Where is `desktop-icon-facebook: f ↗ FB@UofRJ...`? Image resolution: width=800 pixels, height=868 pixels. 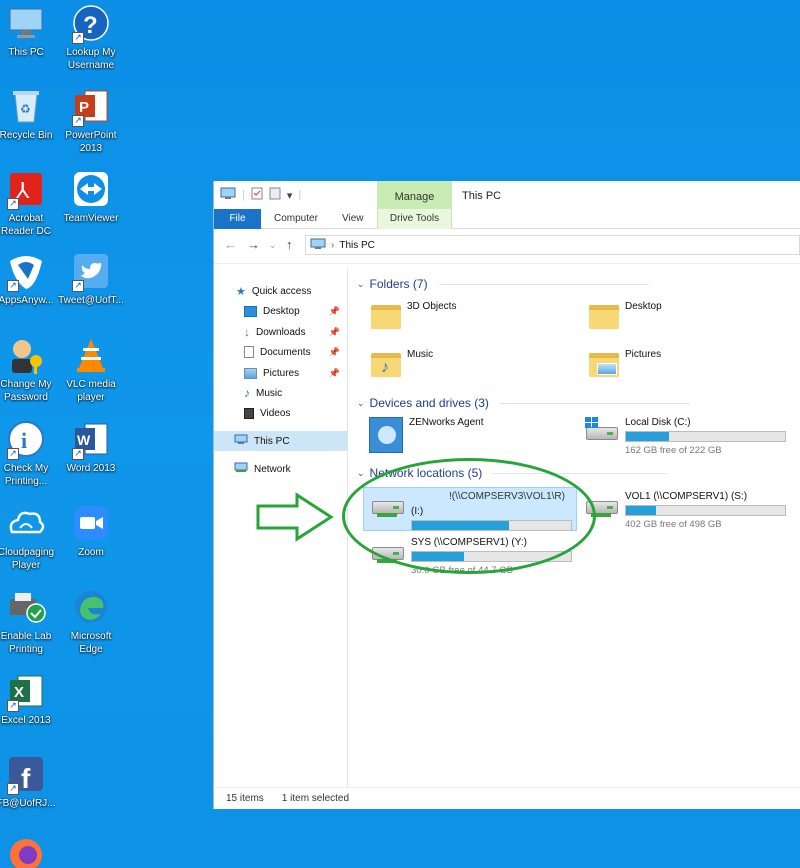 desktop-icon-facebook: f ↗ FB@UofRJ... is located at coordinates (30, 781).